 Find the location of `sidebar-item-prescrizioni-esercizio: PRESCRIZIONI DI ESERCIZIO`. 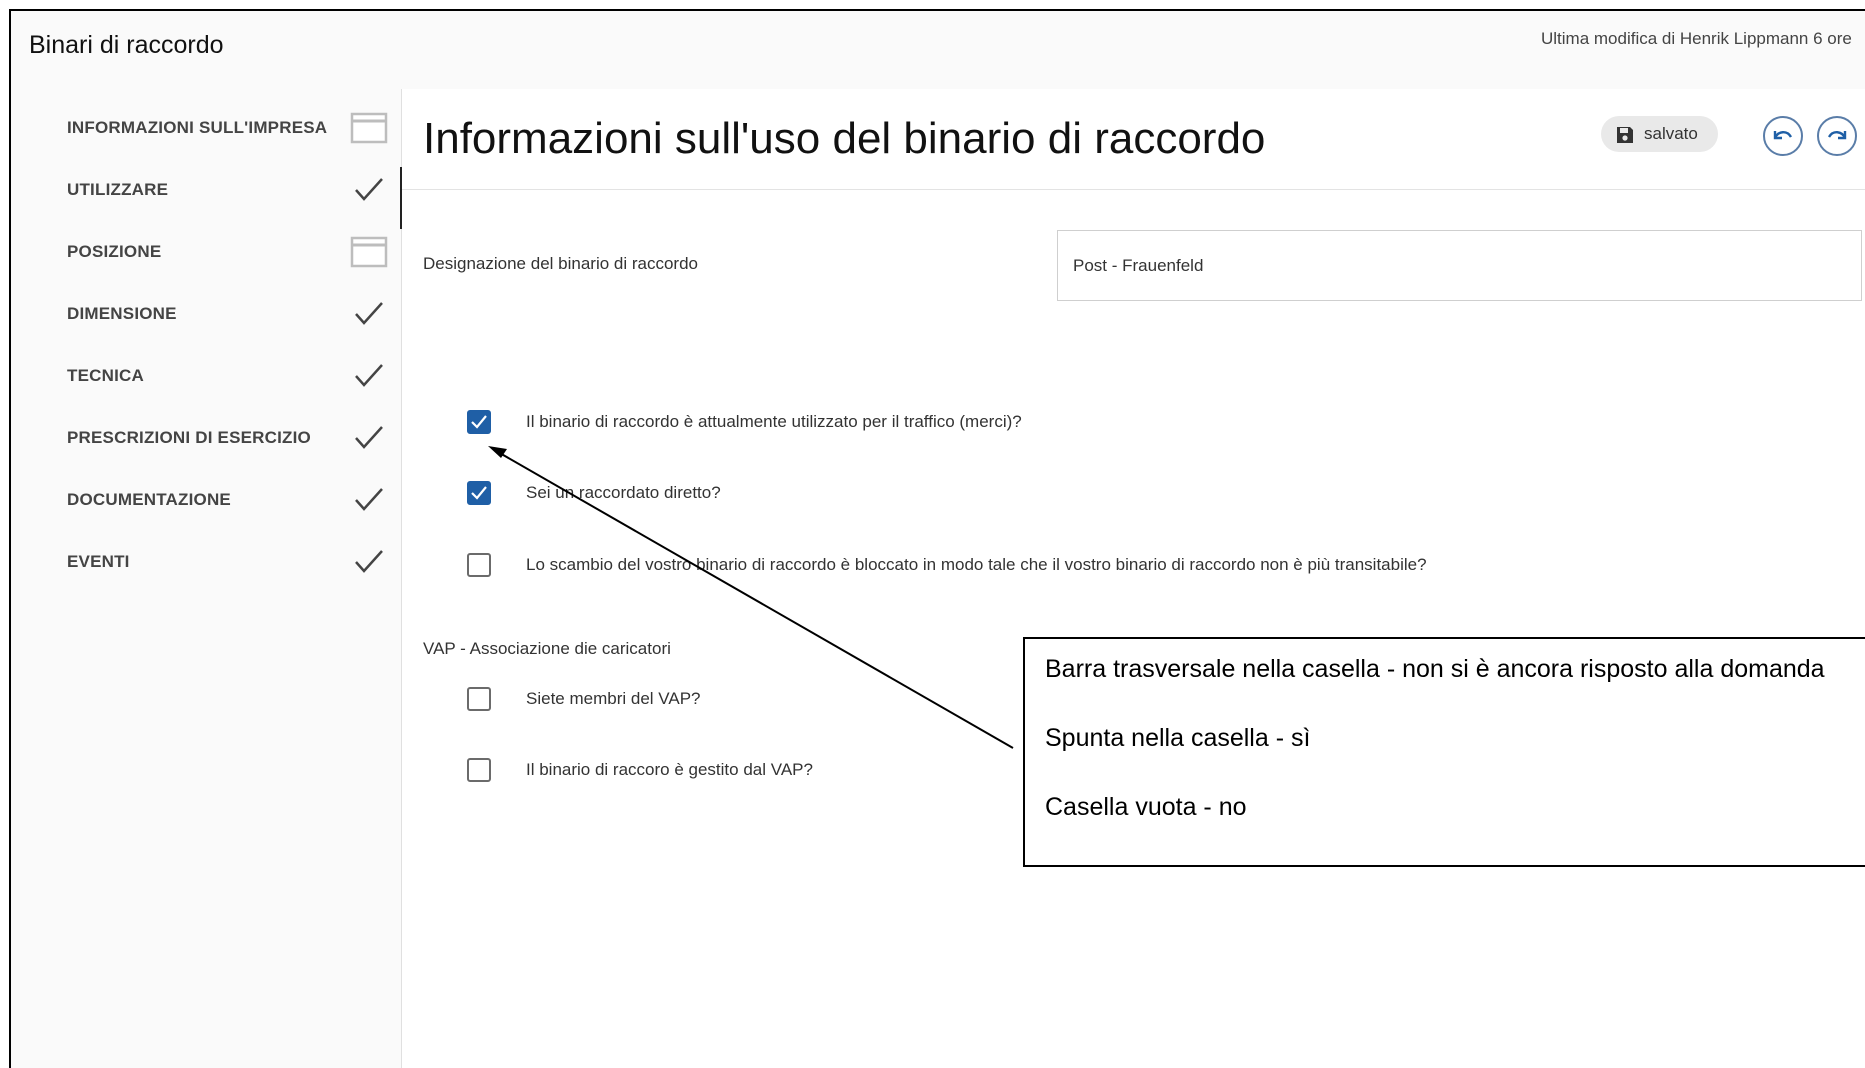

sidebar-item-prescrizioni-esercizio: PRESCRIZIONI DI ESERCIZIO is located at coordinates (206, 438).